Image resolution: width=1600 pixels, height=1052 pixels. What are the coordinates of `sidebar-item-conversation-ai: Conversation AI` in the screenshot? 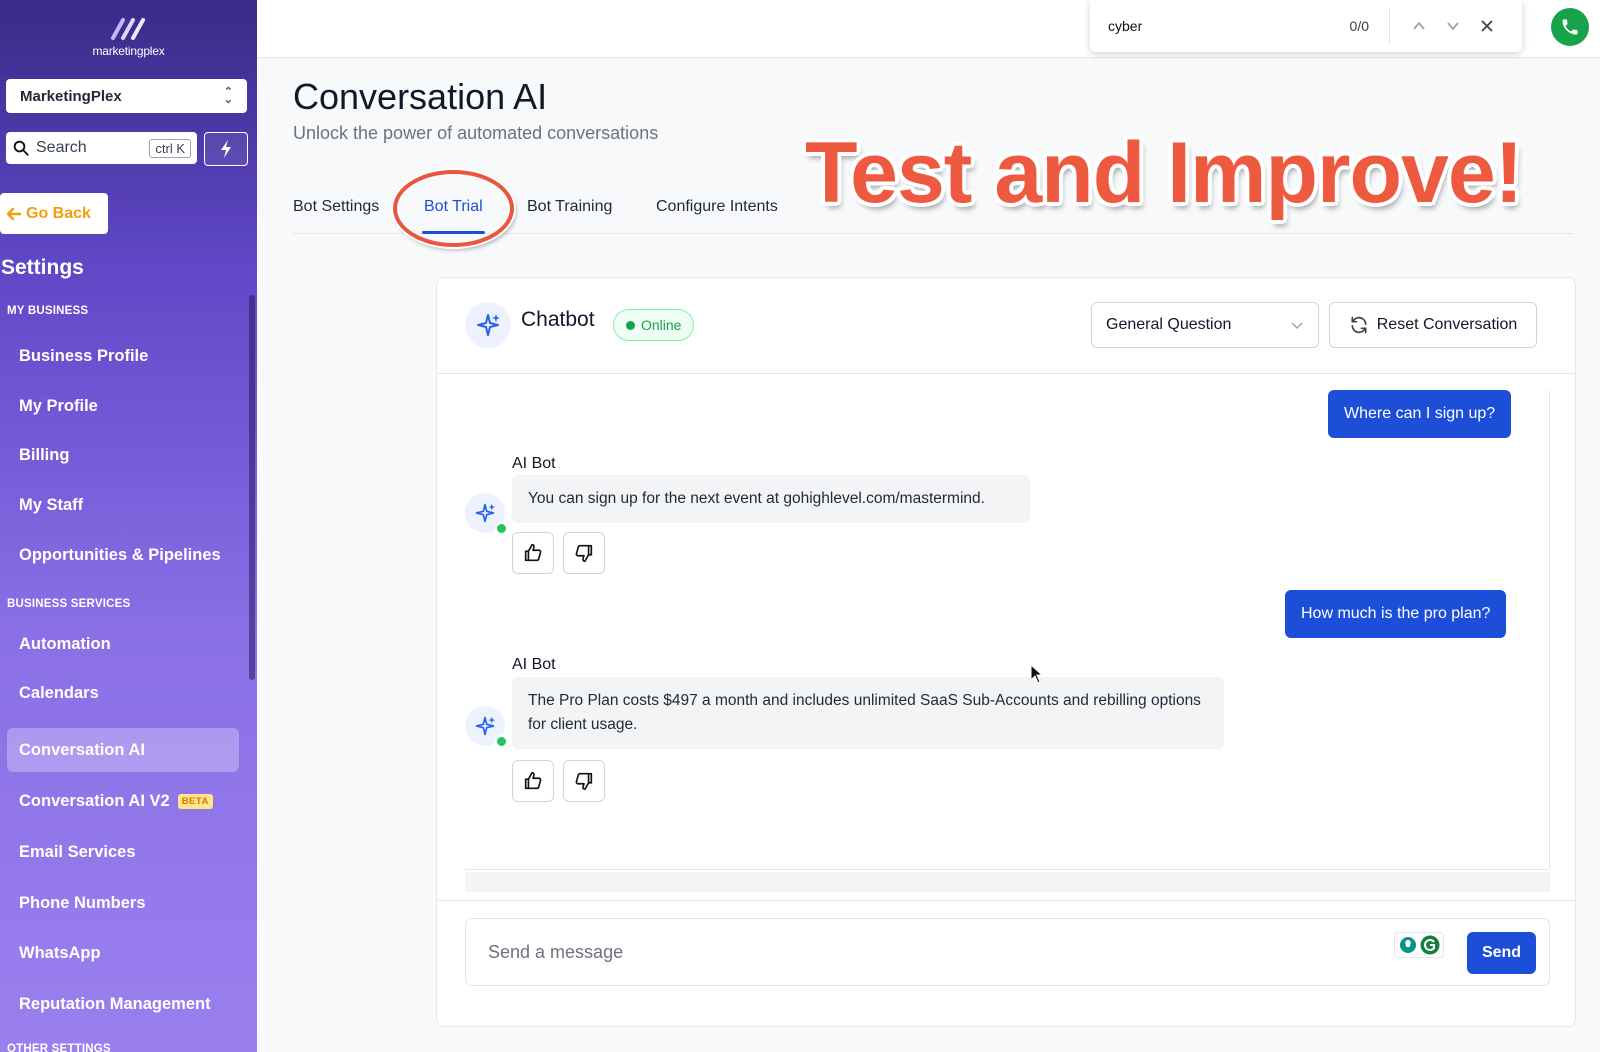 It's located at (123, 750).